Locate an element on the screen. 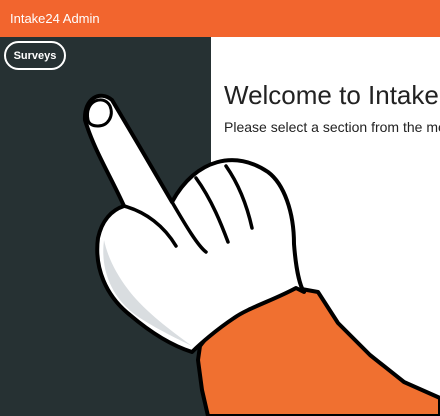  app-title: Intake24 Admin is located at coordinates (55, 18).